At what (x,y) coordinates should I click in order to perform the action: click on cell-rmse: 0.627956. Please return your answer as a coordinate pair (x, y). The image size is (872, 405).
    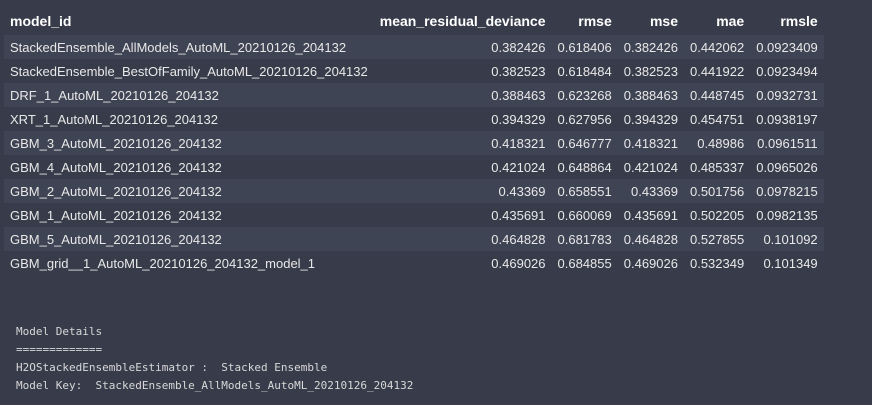
    Looking at the image, I should click on (584, 119).